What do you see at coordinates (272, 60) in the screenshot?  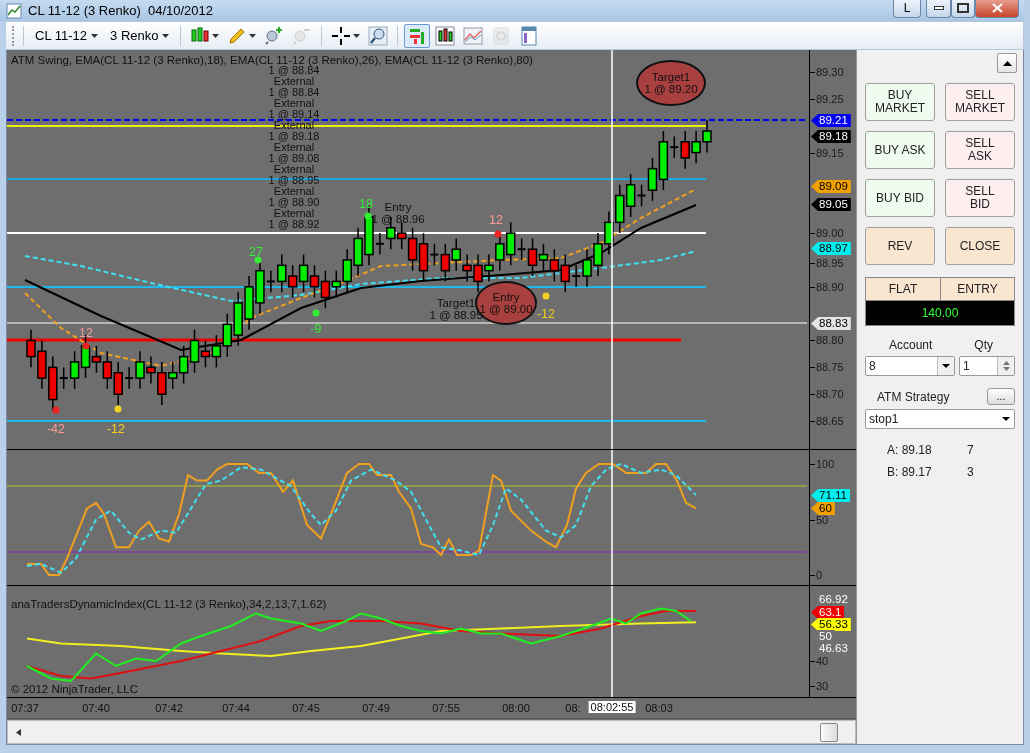 I see `indicator-legend: ATM Swing, EMA(CL 11-12 (3 Renko),18), EMA(CL 11-12 (3 Renko),26), EMA(CL 11-12 (3 Renko),80)` at bounding box center [272, 60].